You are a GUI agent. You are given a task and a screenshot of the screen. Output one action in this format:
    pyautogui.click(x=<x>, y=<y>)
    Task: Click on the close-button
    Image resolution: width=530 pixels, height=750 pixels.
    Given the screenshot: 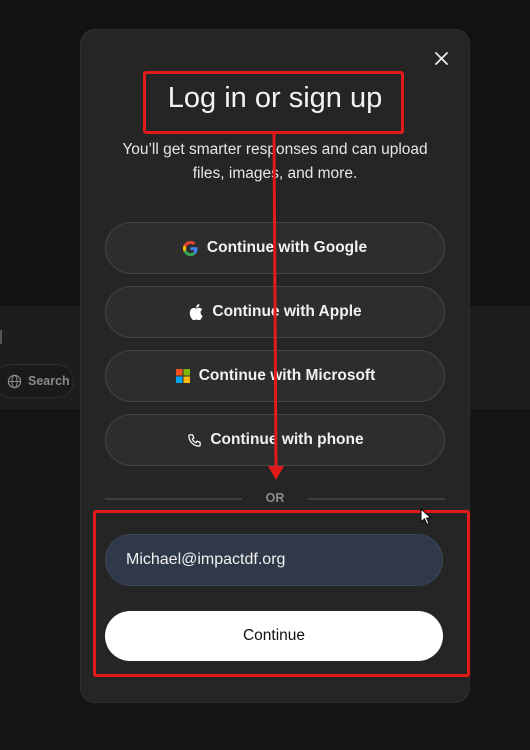 What is the action you would take?
    pyautogui.click(x=441, y=58)
    